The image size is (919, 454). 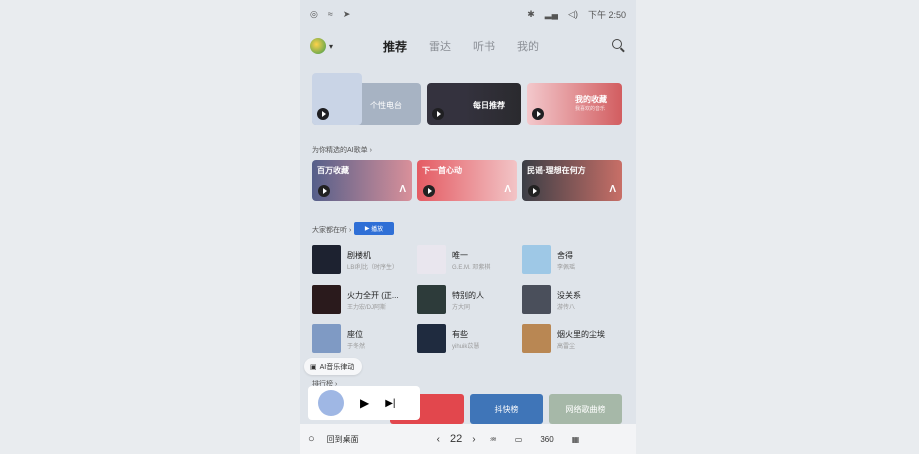 What do you see at coordinates (467, 339) in the screenshot?
I see `song-item: 有些 yihuik苡慧` at bounding box center [467, 339].